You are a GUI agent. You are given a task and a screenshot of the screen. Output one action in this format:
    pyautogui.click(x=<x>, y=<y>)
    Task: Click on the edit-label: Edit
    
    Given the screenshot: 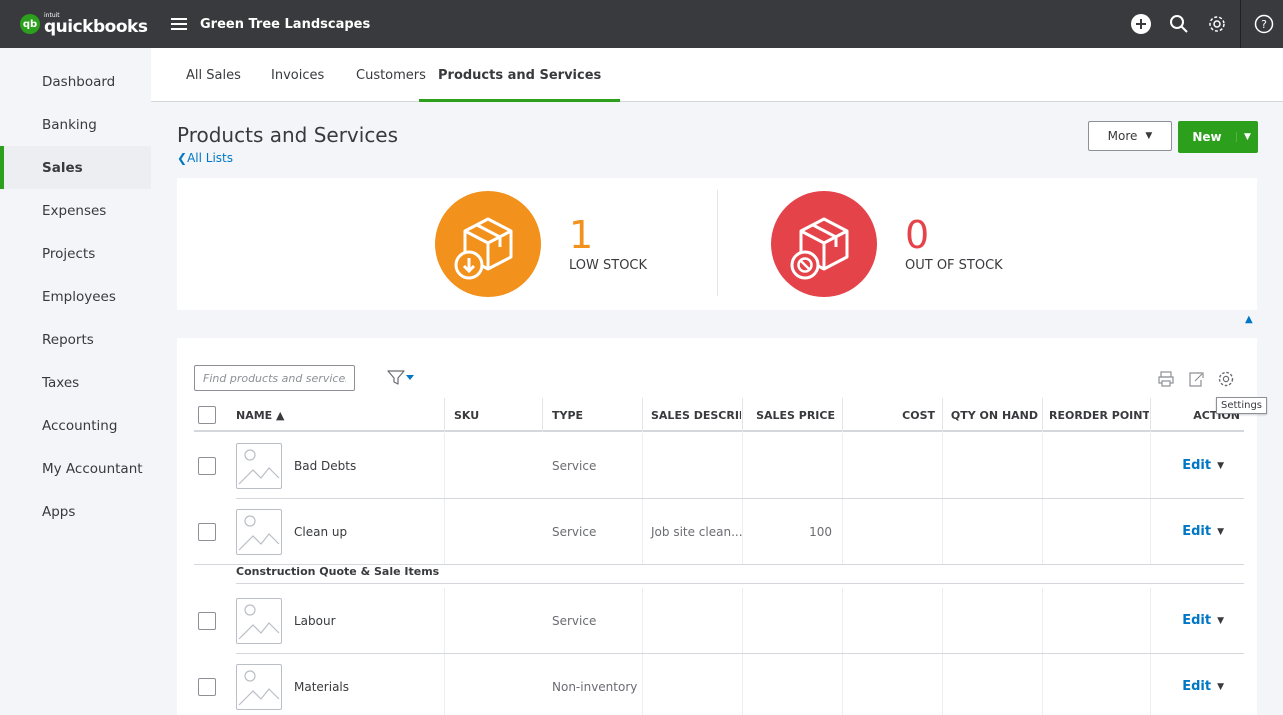 What is the action you would take?
    pyautogui.click(x=1197, y=620)
    